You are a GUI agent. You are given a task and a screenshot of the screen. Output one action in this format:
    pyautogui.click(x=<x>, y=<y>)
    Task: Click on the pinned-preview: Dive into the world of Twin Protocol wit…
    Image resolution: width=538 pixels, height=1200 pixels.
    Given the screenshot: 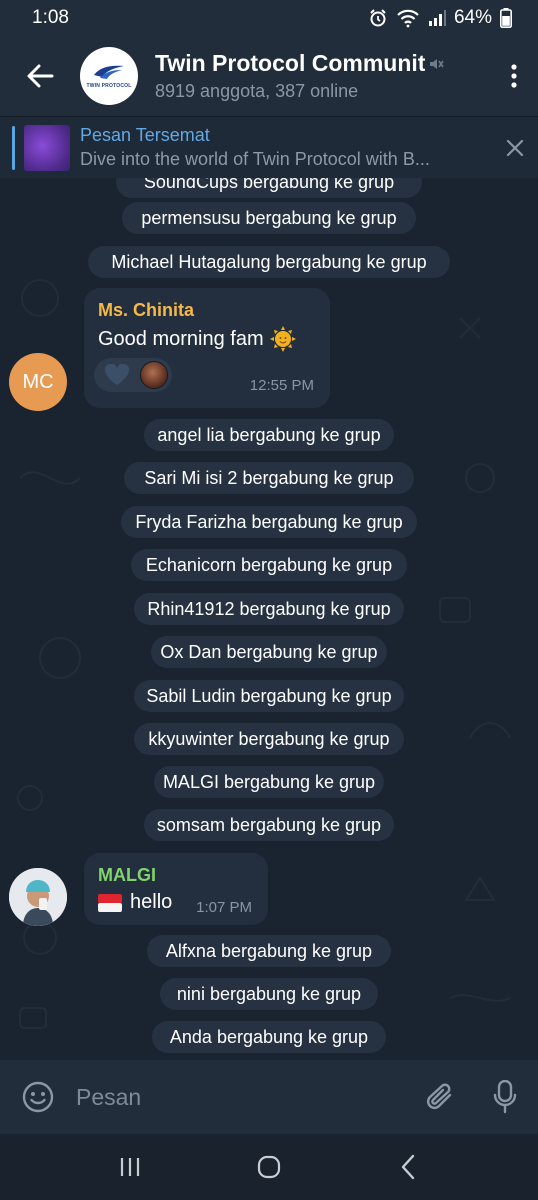 What is the action you would take?
    pyautogui.click(x=255, y=159)
    